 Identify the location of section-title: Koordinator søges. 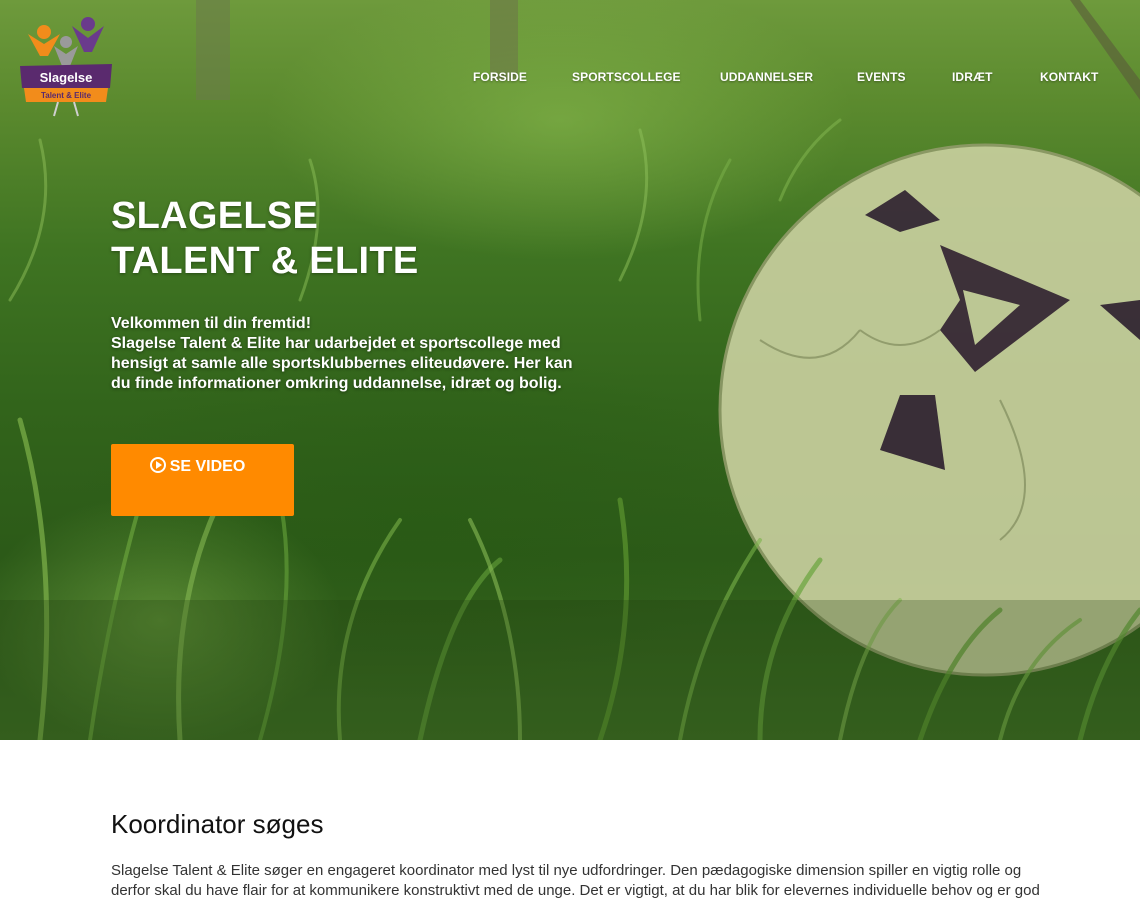
(217, 824).